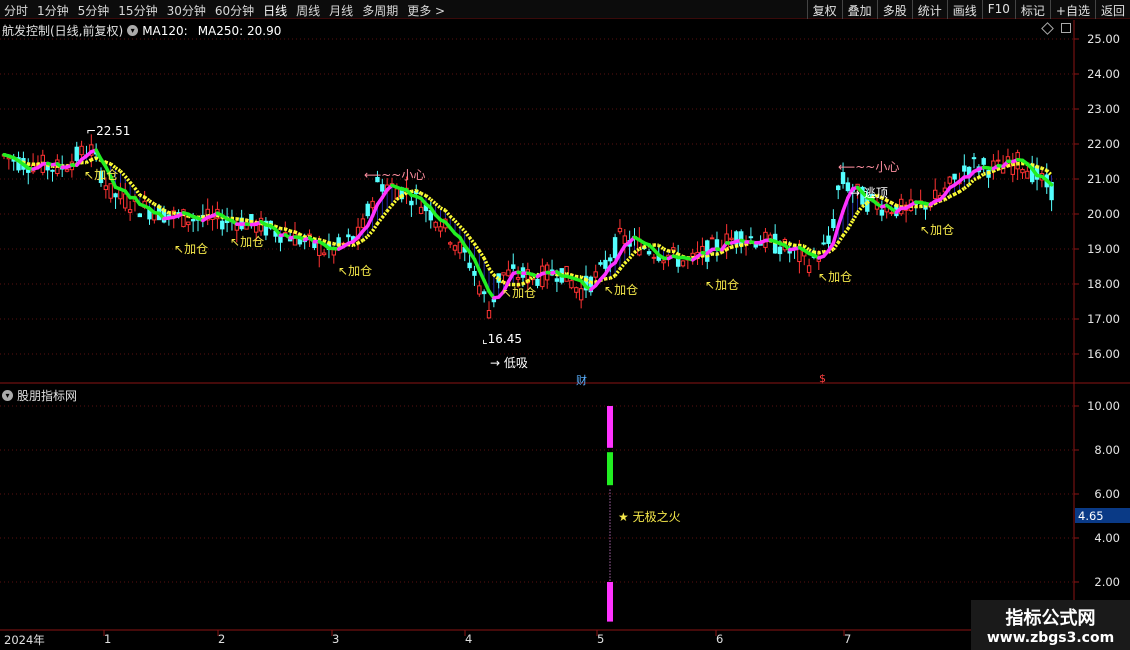  What do you see at coordinates (186, 10) in the screenshot?
I see `tab-30min: 30分钟` at bounding box center [186, 10].